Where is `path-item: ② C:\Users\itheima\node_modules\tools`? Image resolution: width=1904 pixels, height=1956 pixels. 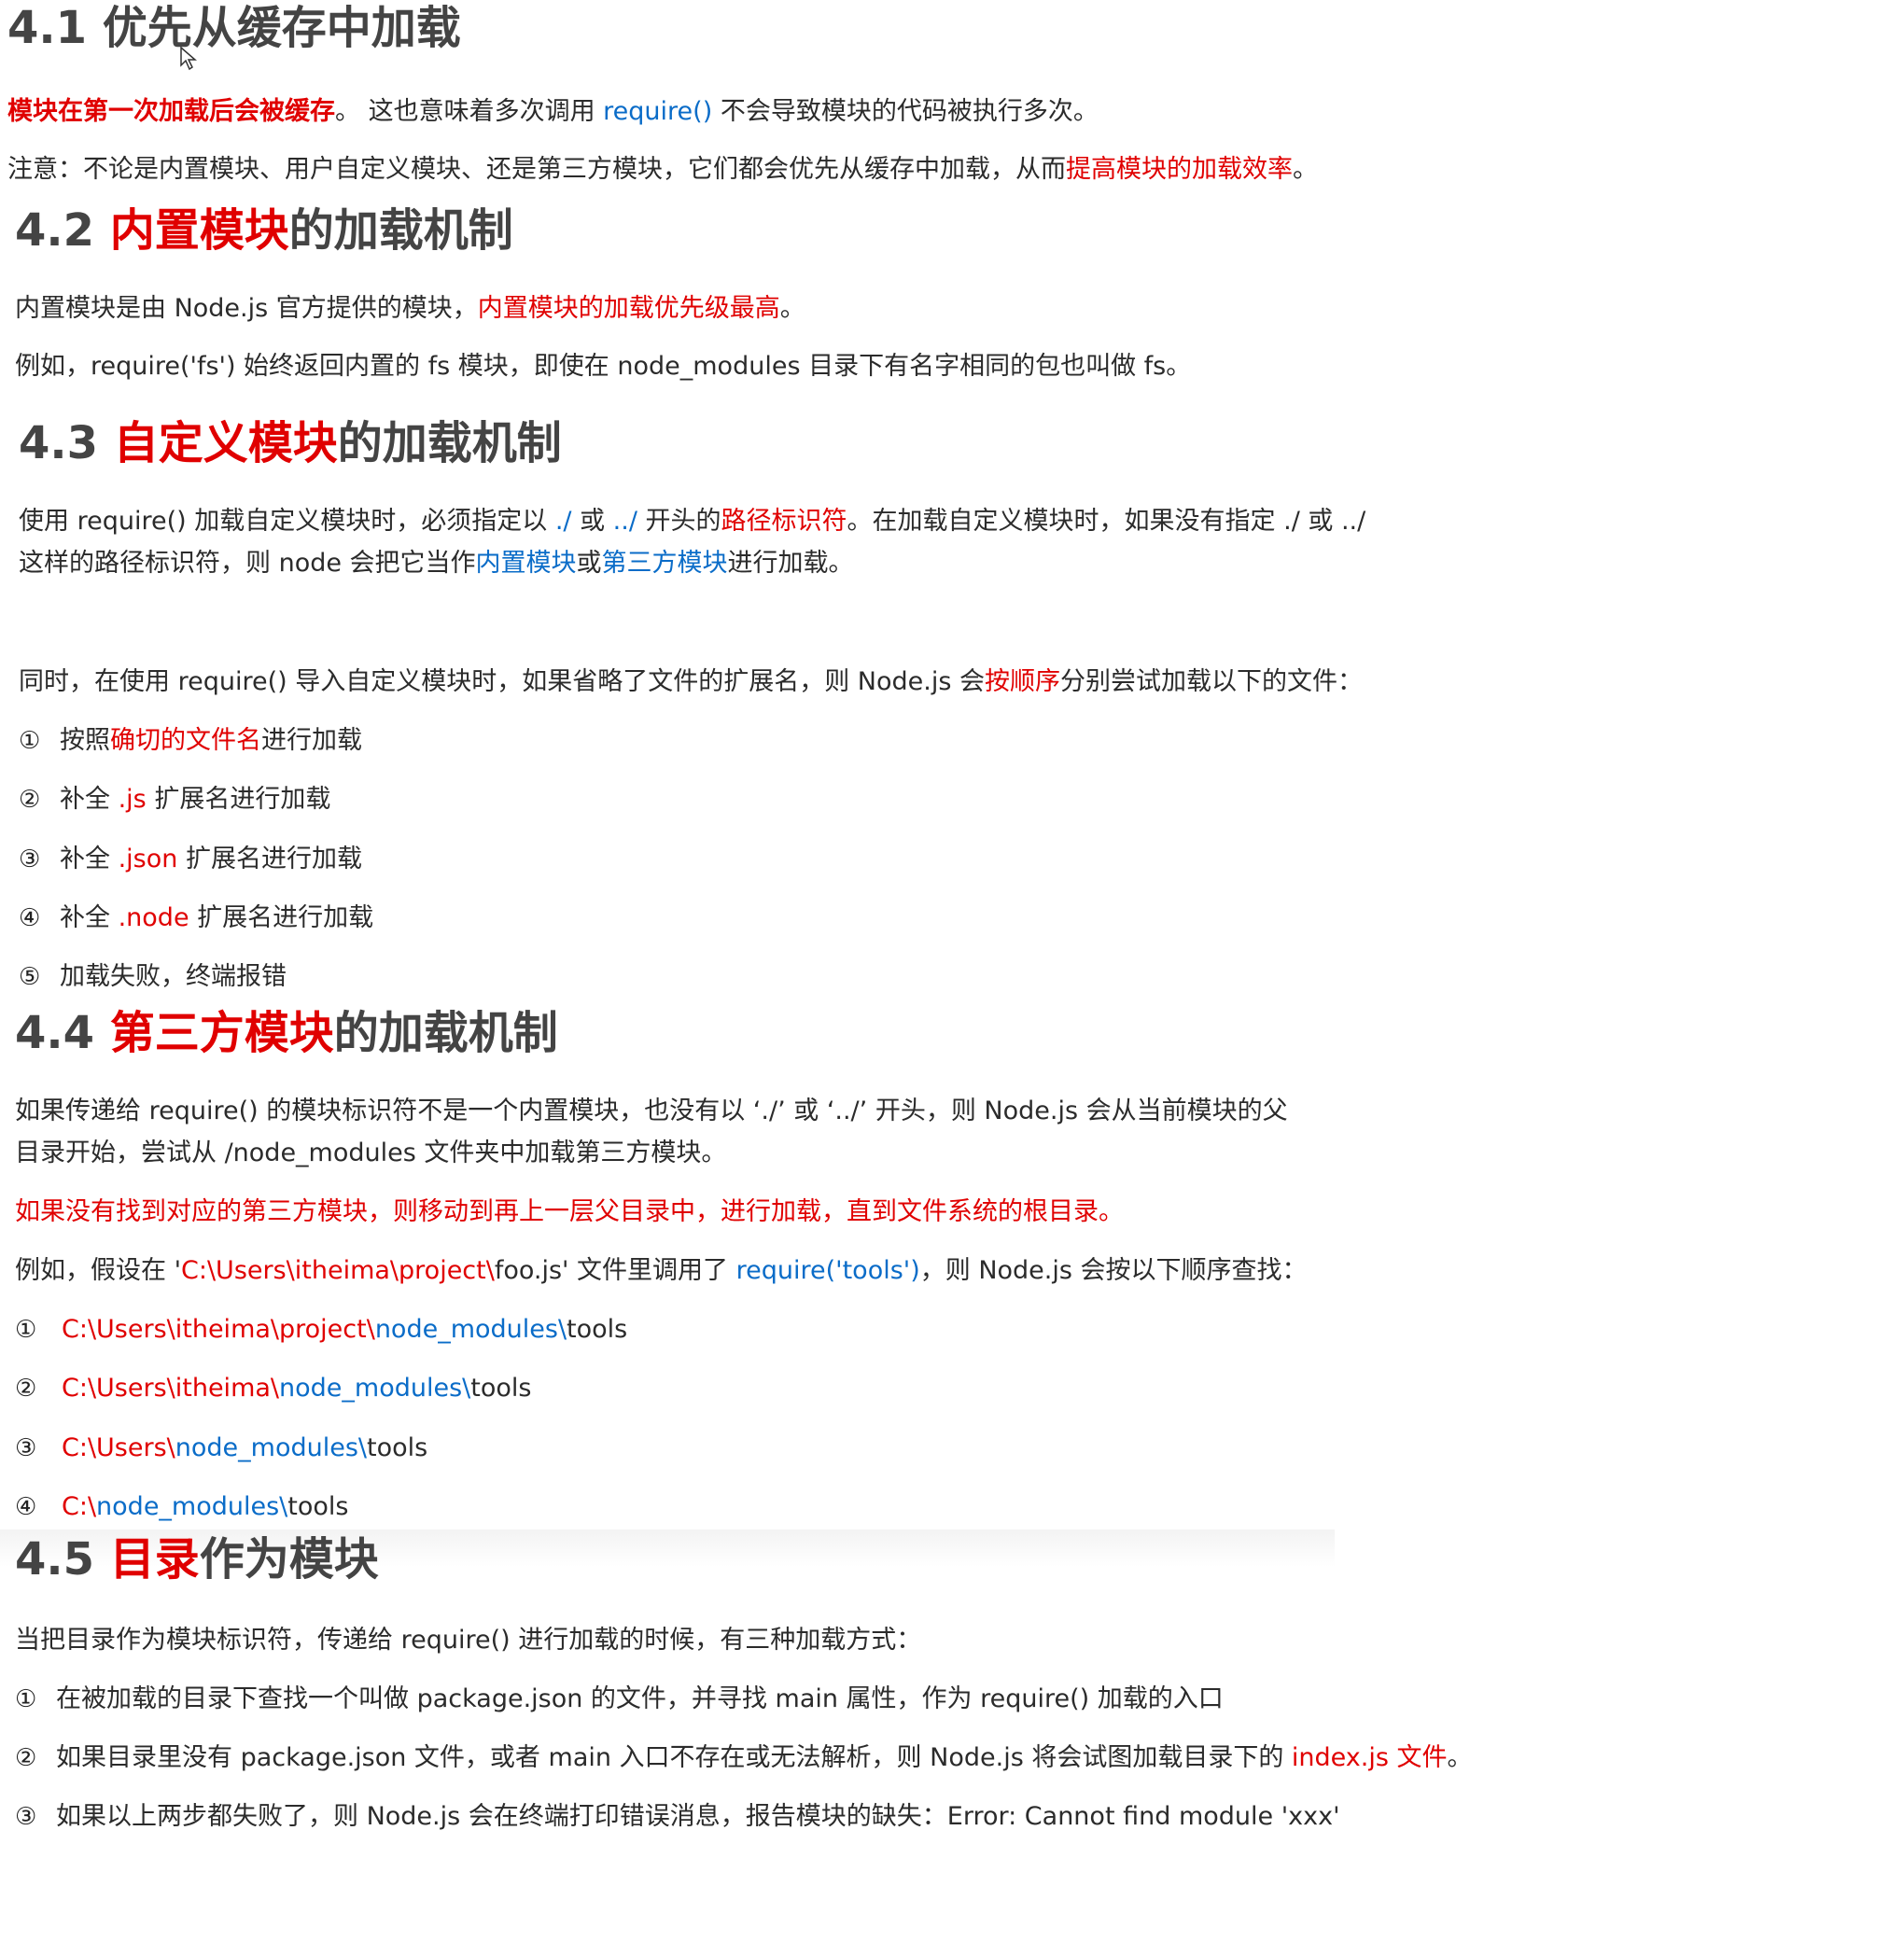 path-item: ② C:\Users\itheima\node_modules\tools is located at coordinates (273, 1388).